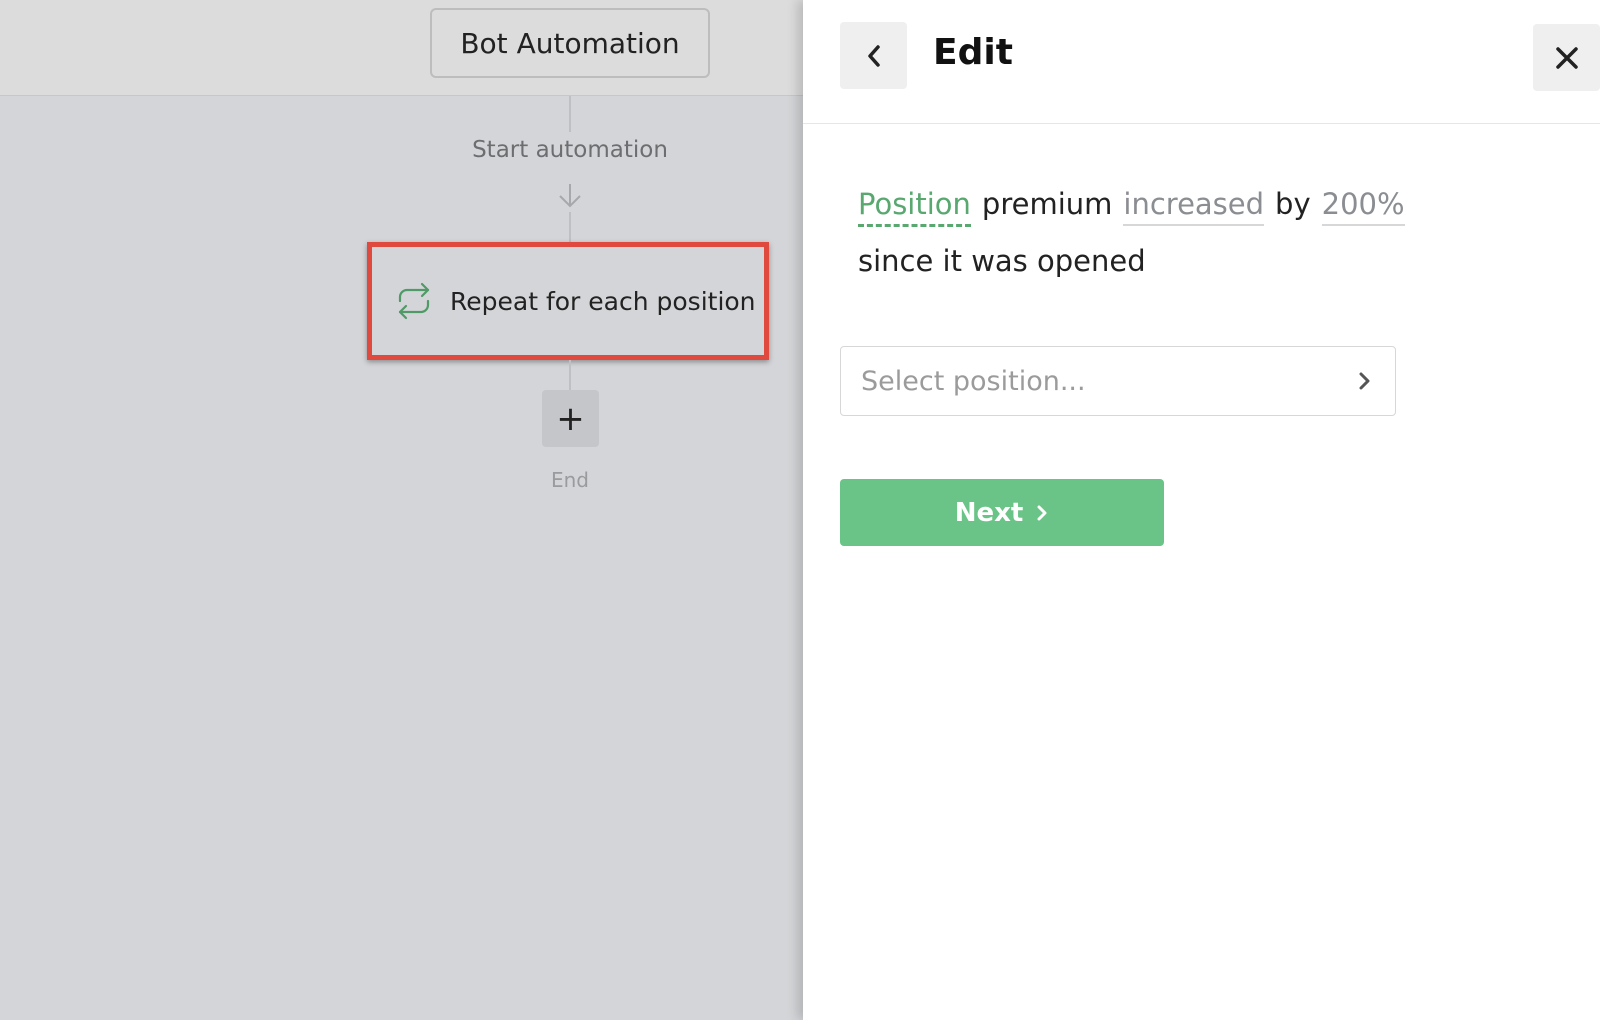  What do you see at coordinates (603, 301) in the screenshot?
I see `step-label: Repeat for each position` at bounding box center [603, 301].